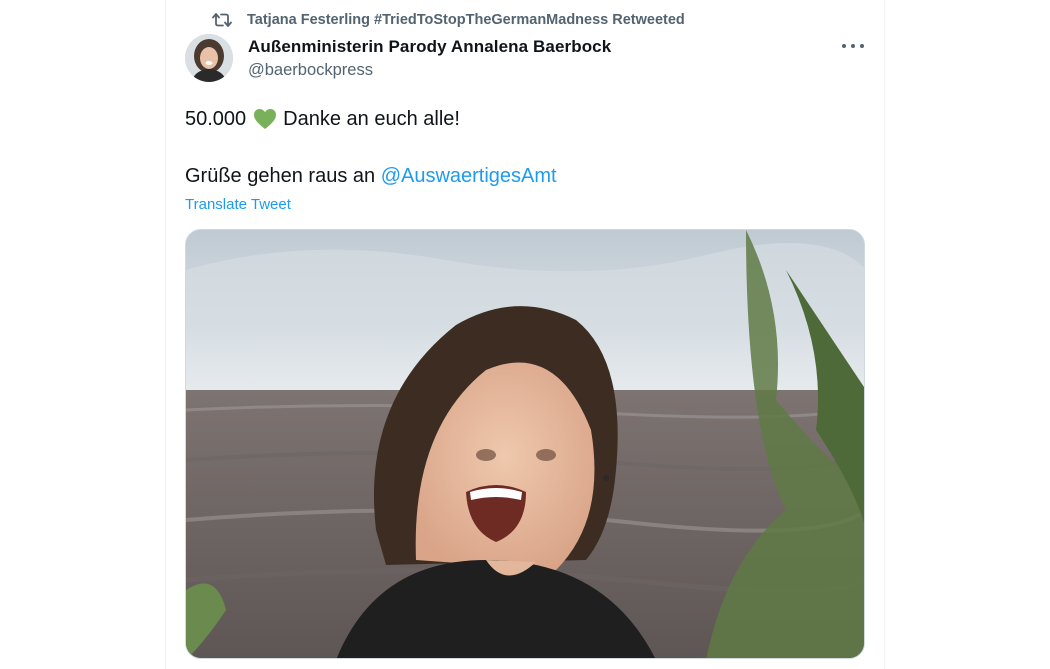  What do you see at coordinates (515, 119) in the screenshot?
I see `tweet-text-line: 50.000 Danke an euch alle!` at bounding box center [515, 119].